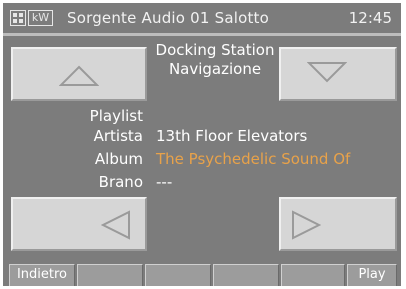 This screenshot has width=406, height=289. I want to click on artist-value: 13th Floor Elevators, so click(232, 136).